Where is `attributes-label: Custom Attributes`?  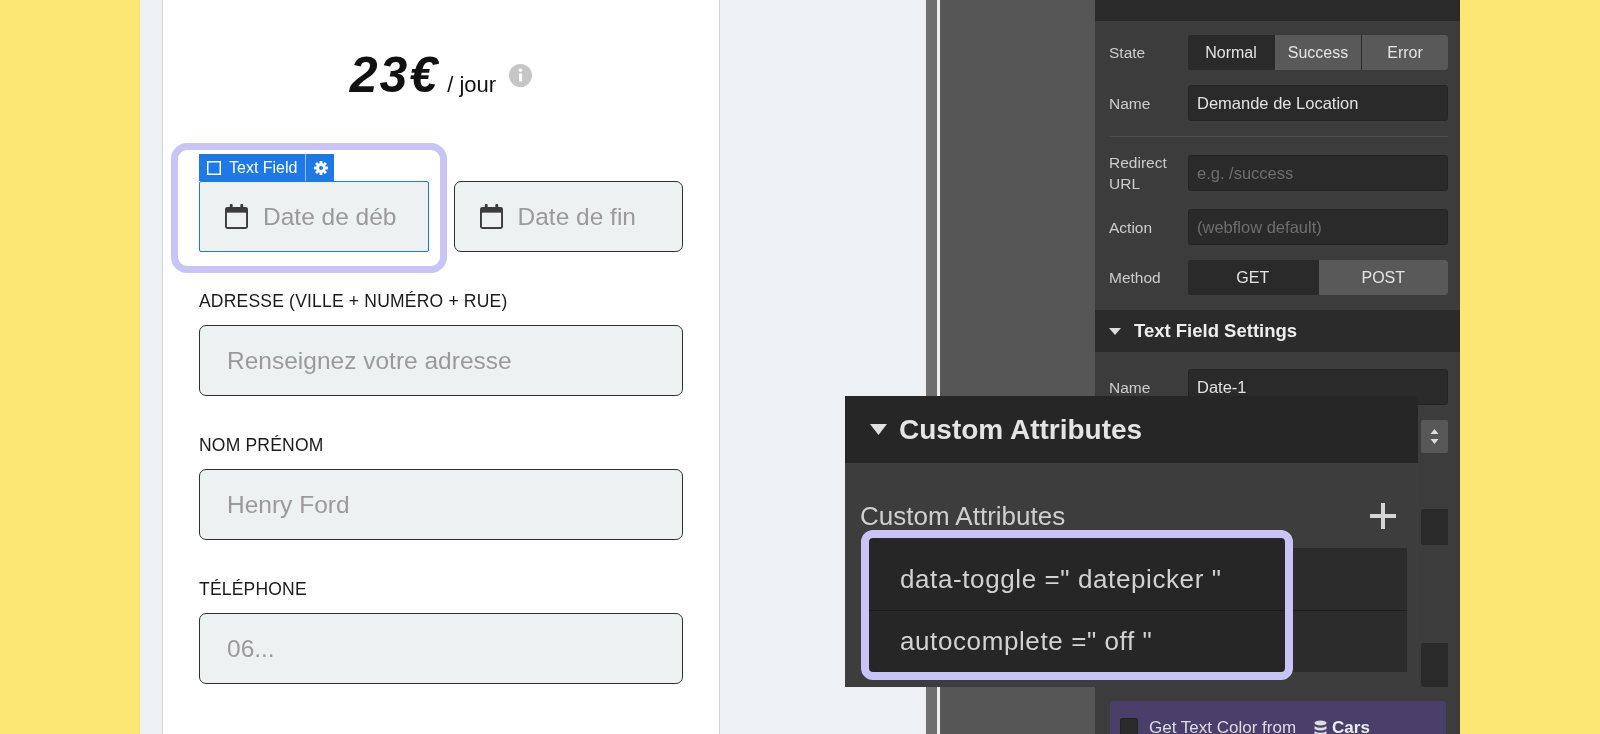 attributes-label: Custom Attributes is located at coordinates (963, 516).